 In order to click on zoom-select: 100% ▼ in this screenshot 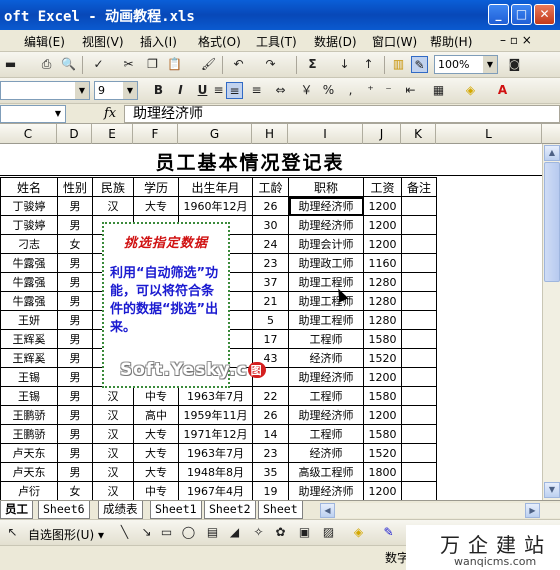, I will do `click(466, 64)`.